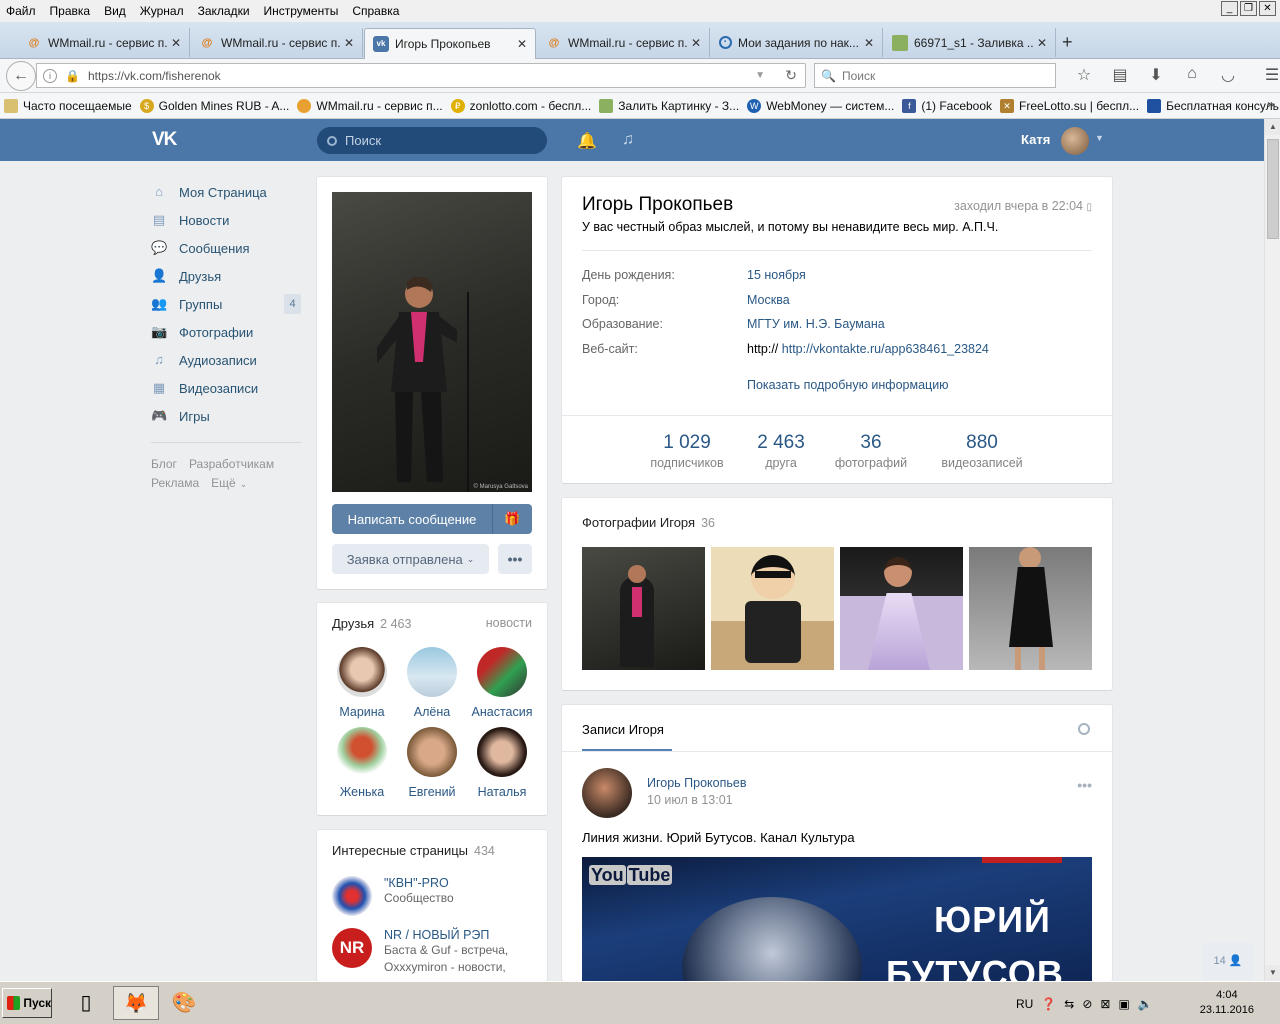 The width and height of the screenshot is (1280, 1024). Describe the element at coordinates (450, 43) in the screenshot. I see `tab-vk-profile: vk Игорь Прокопьев ✕` at that location.